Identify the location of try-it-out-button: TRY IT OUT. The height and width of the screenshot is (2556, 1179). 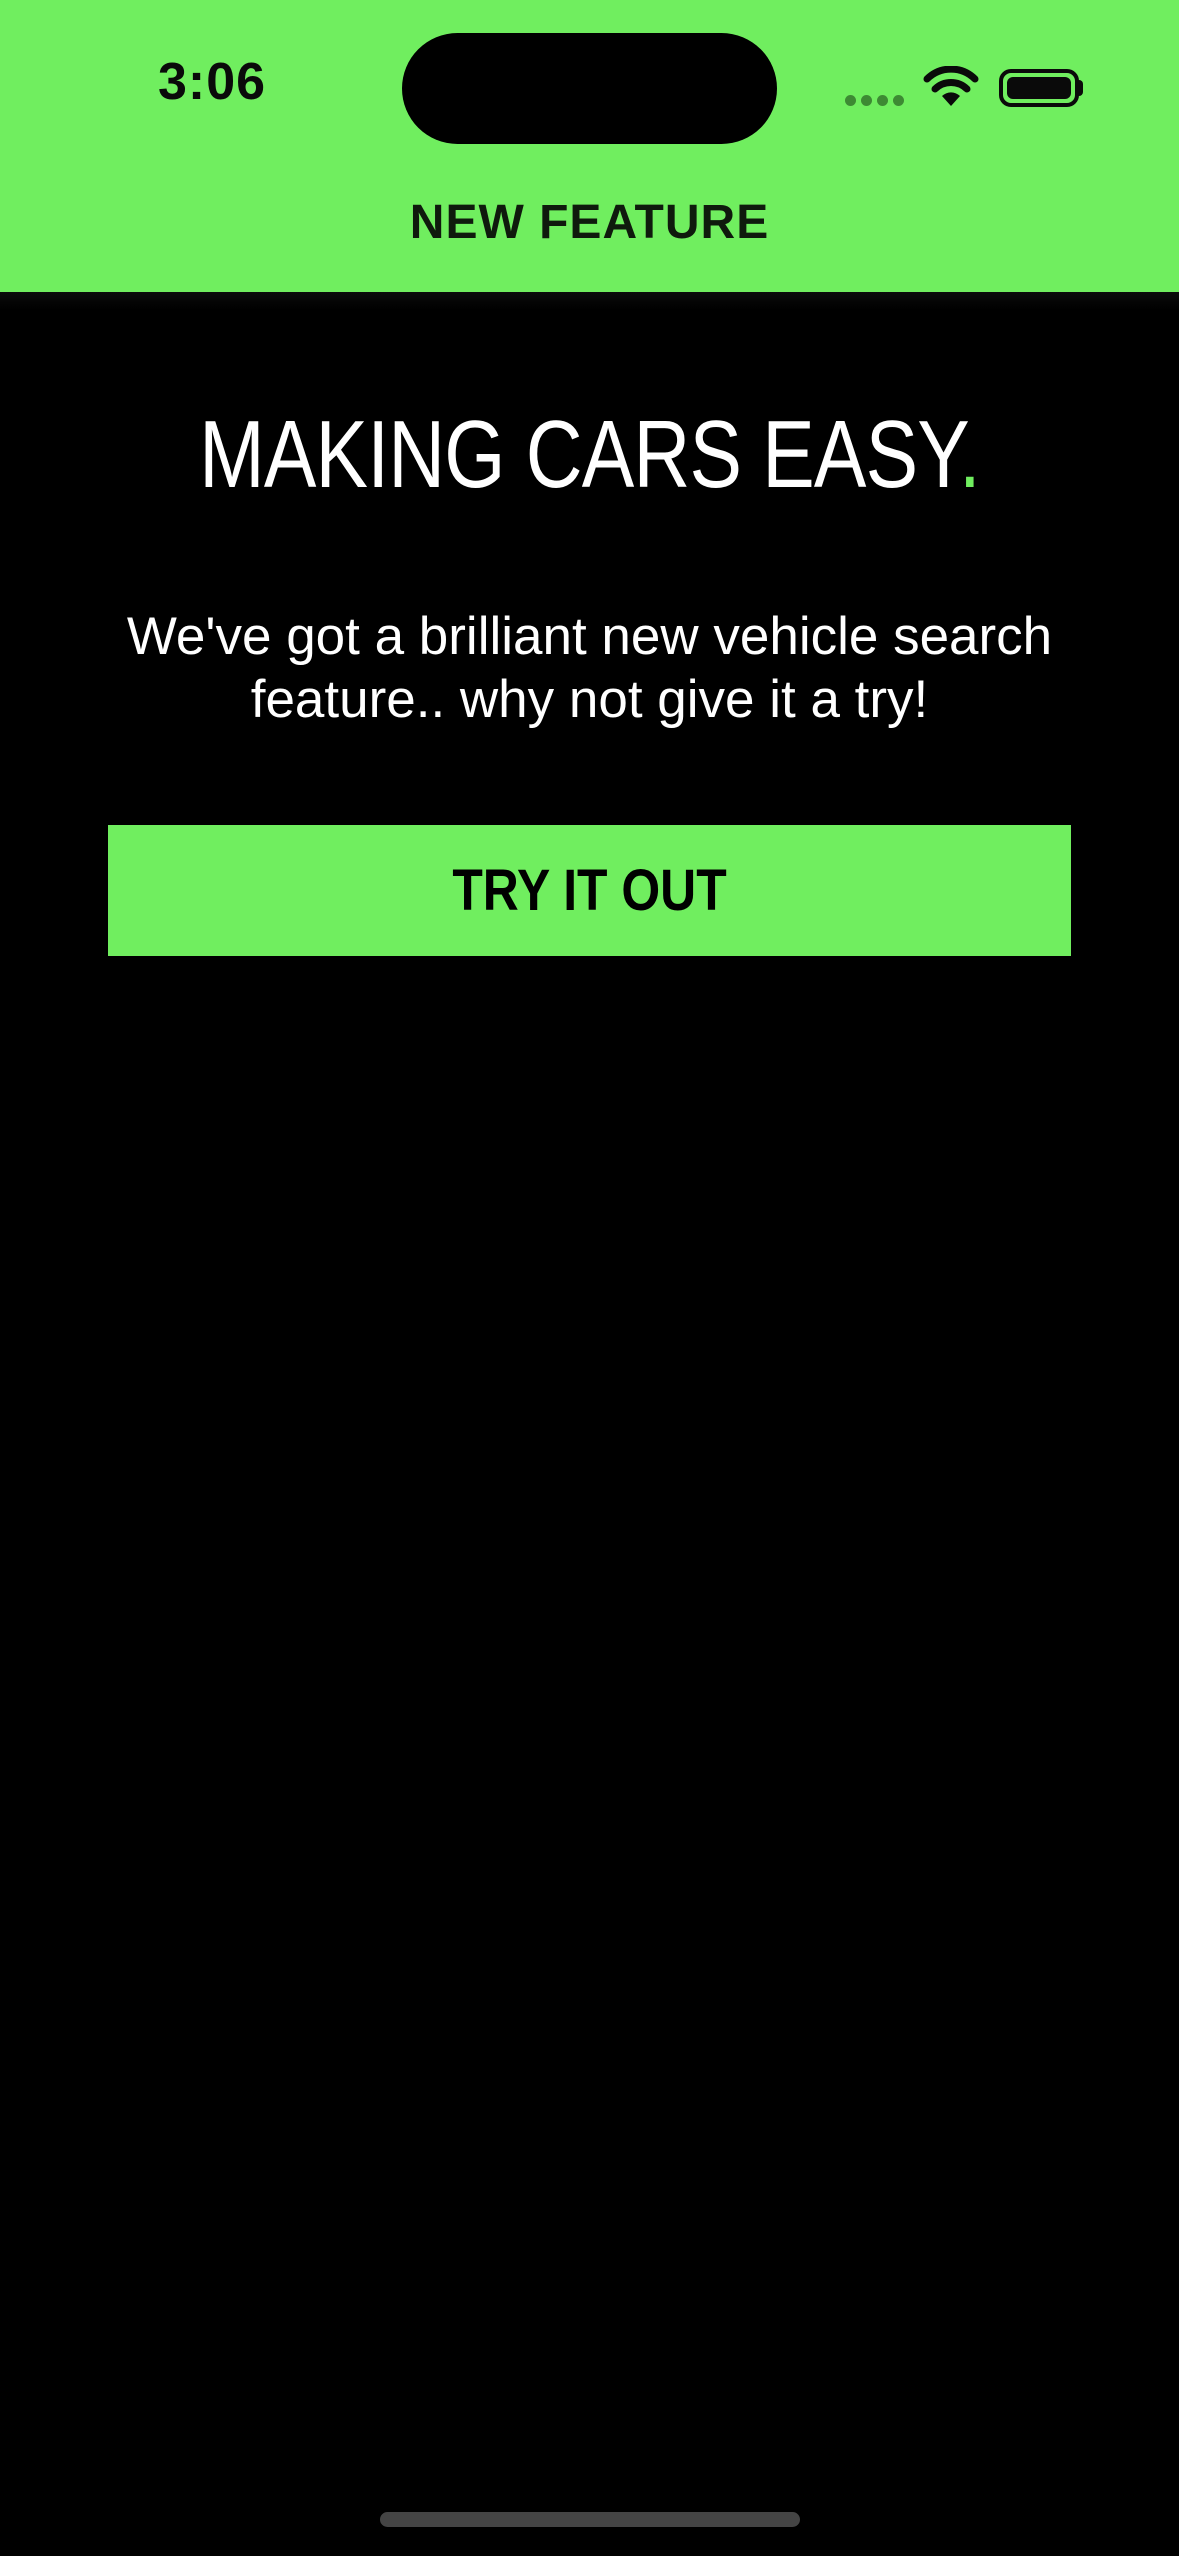
(589, 890).